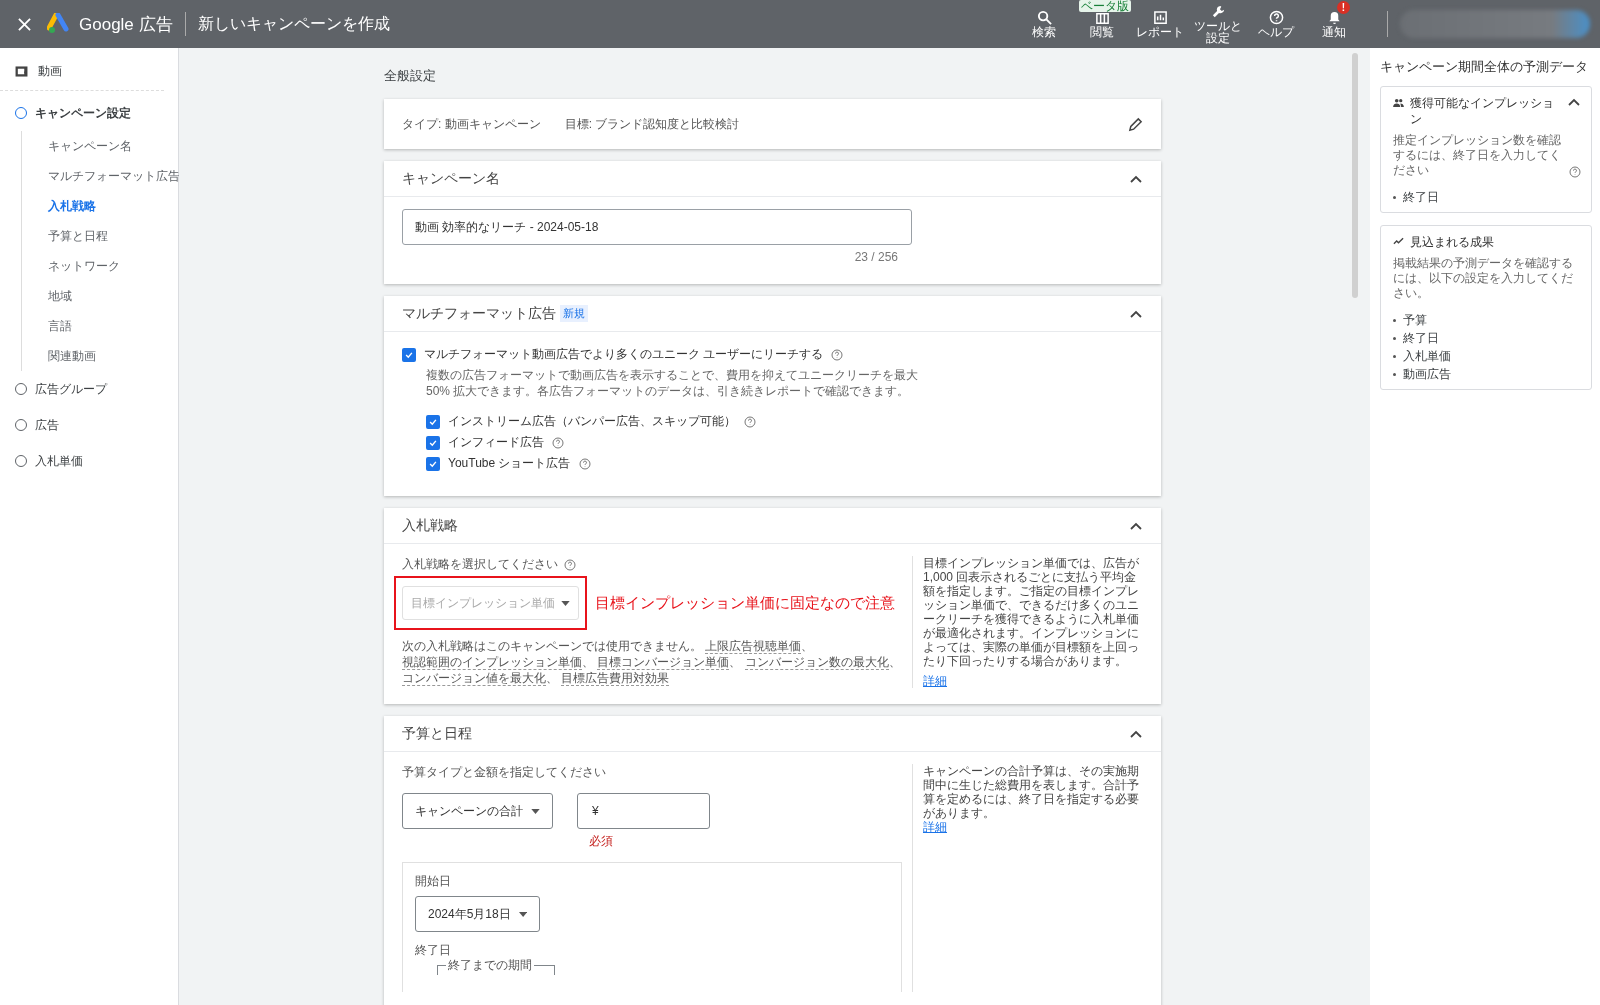 This screenshot has height=1005, width=1600. Describe the element at coordinates (77, 146) in the screenshot. I see `sidebar-item: キャンペーン名` at that location.